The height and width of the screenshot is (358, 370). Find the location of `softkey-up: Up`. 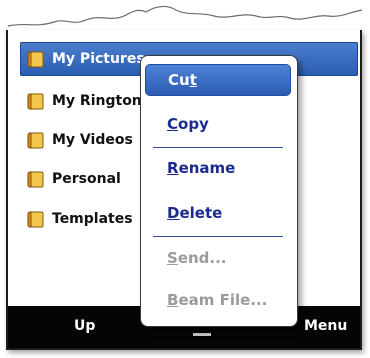

softkey-up: Up is located at coordinates (84, 326).